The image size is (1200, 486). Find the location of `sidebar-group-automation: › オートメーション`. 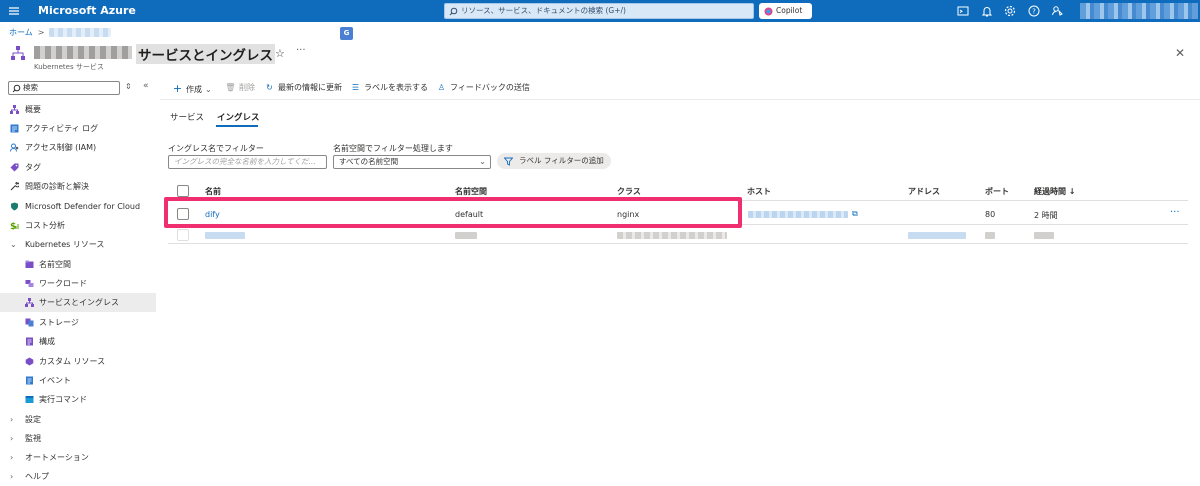

sidebar-group-automation: › オートメーション is located at coordinates (78, 457).